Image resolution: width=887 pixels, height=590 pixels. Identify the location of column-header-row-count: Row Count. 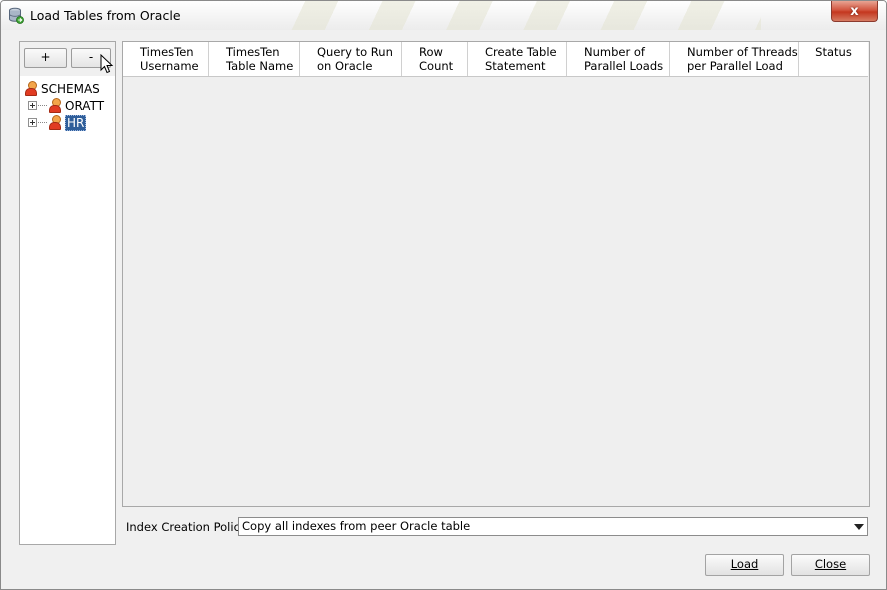
(435, 59).